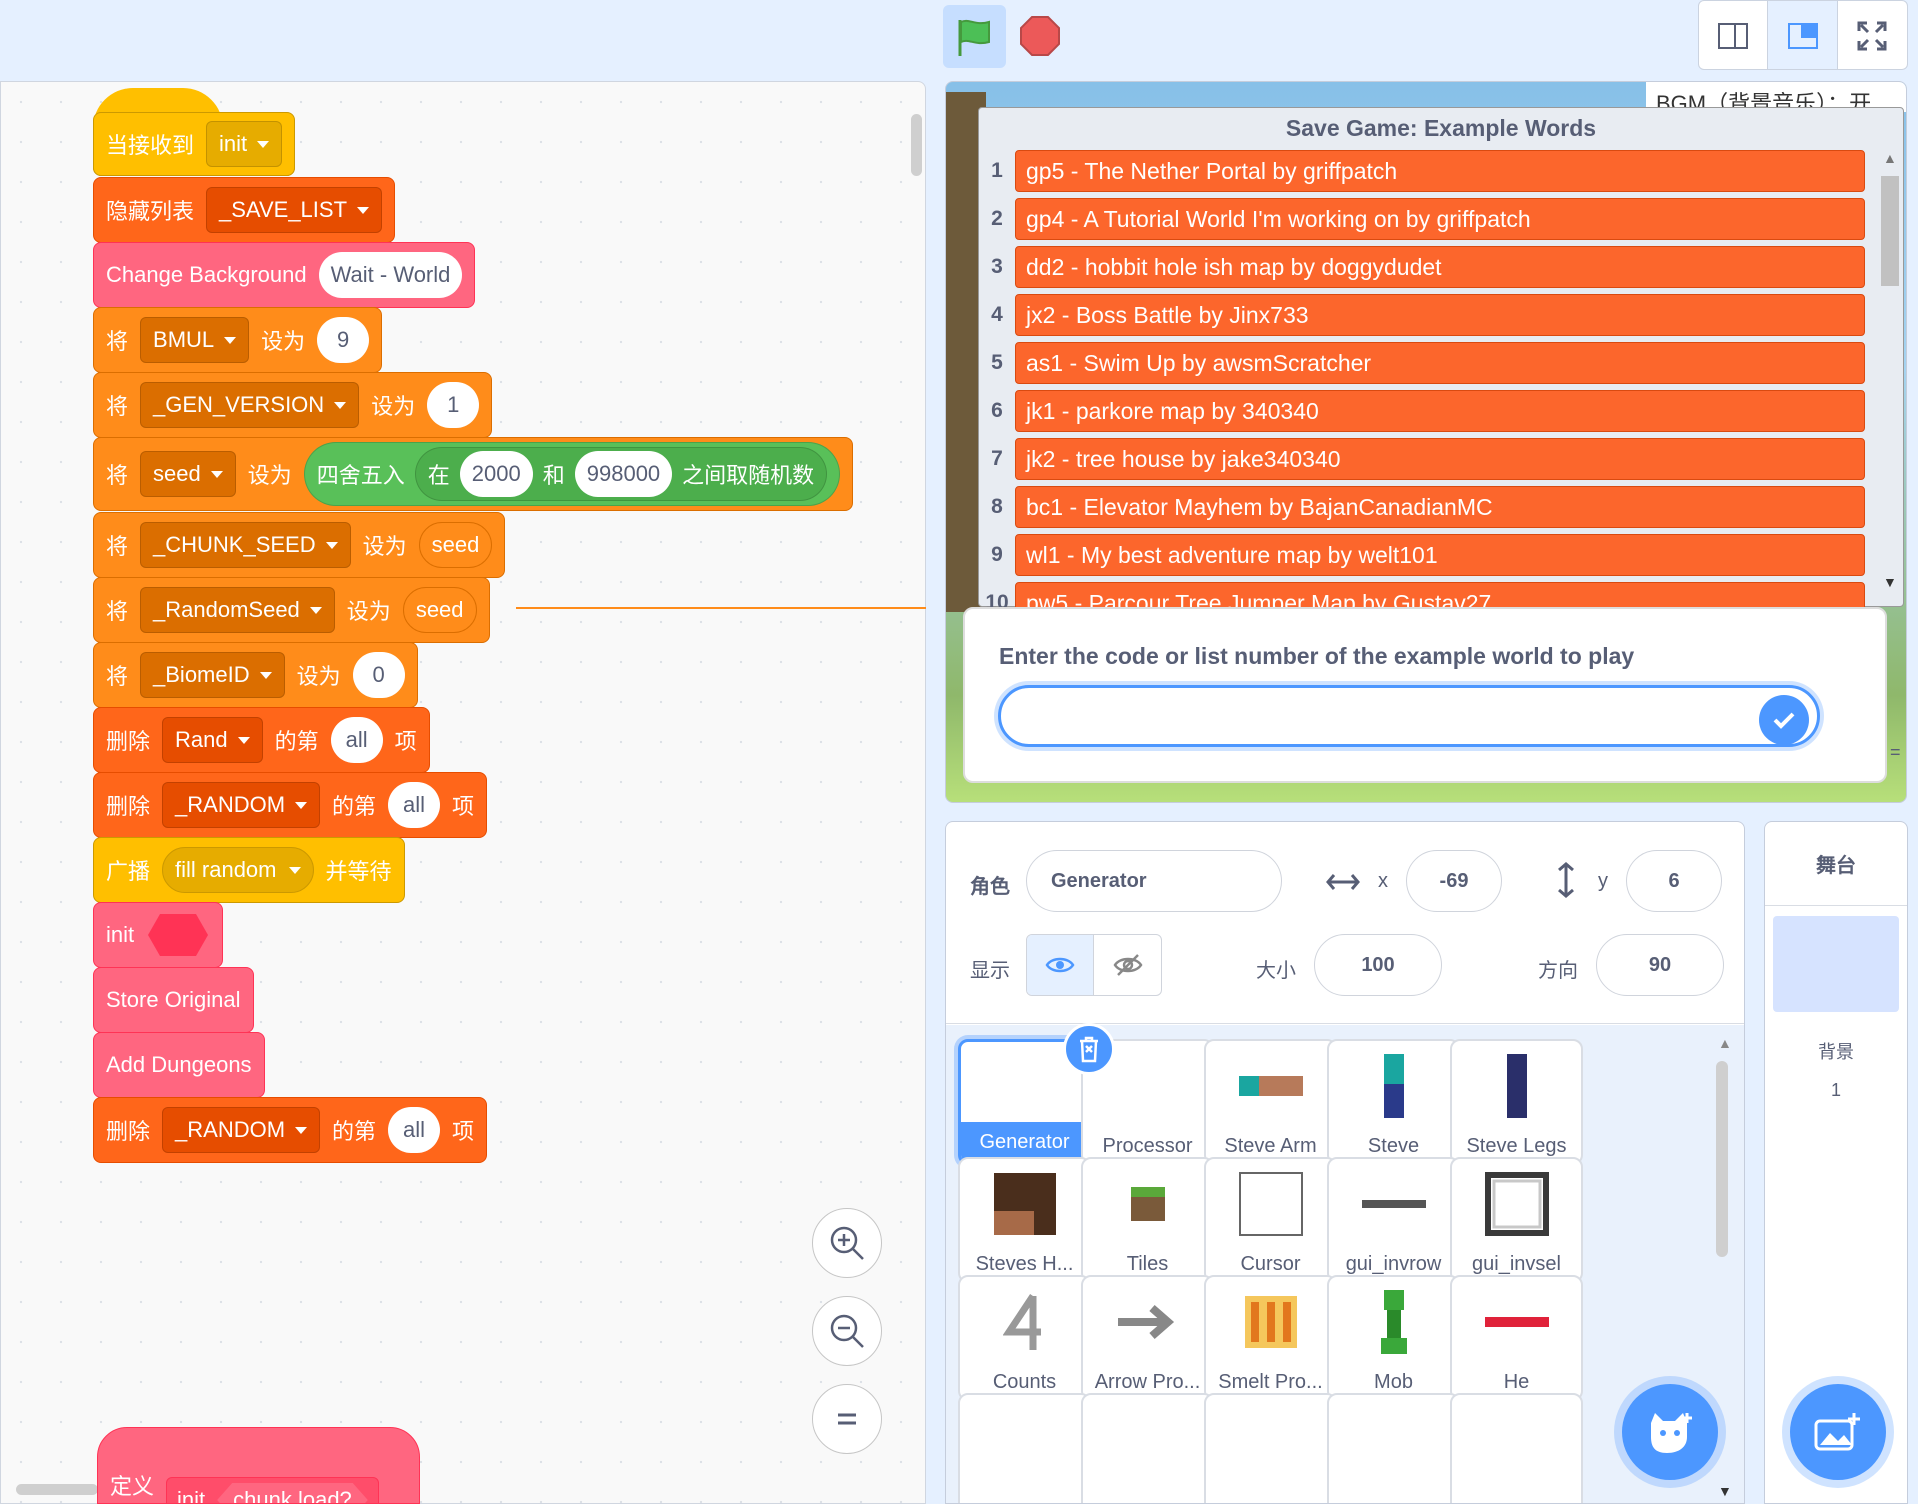 Image resolution: width=1918 pixels, height=1504 pixels. What do you see at coordinates (1516, 1102) in the screenshot?
I see `sprite-tile-steve-legs: Steve Legs` at bounding box center [1516, 1102].